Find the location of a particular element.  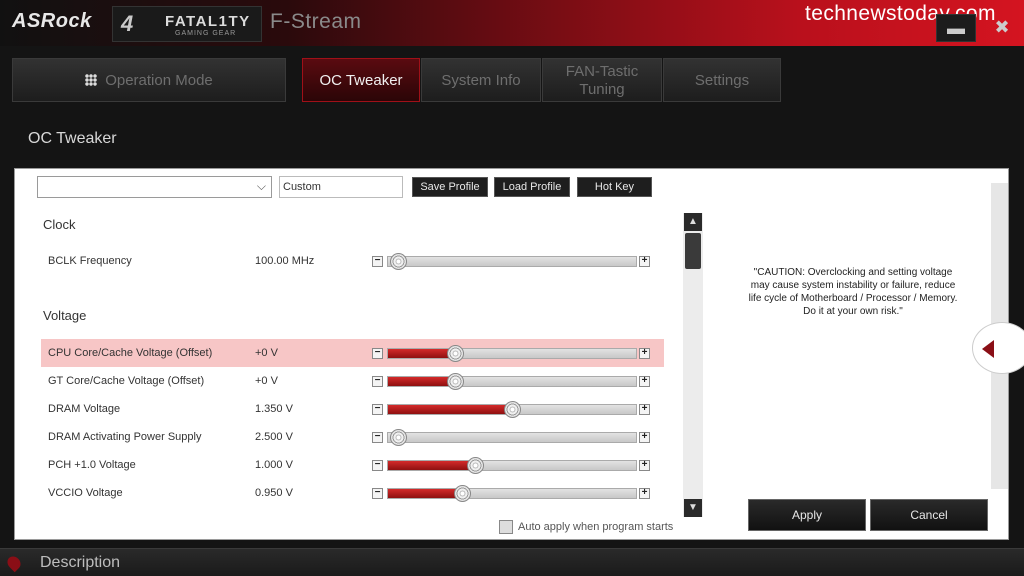

save-profile-button: Save Profile is located at coordinates (450, 187).